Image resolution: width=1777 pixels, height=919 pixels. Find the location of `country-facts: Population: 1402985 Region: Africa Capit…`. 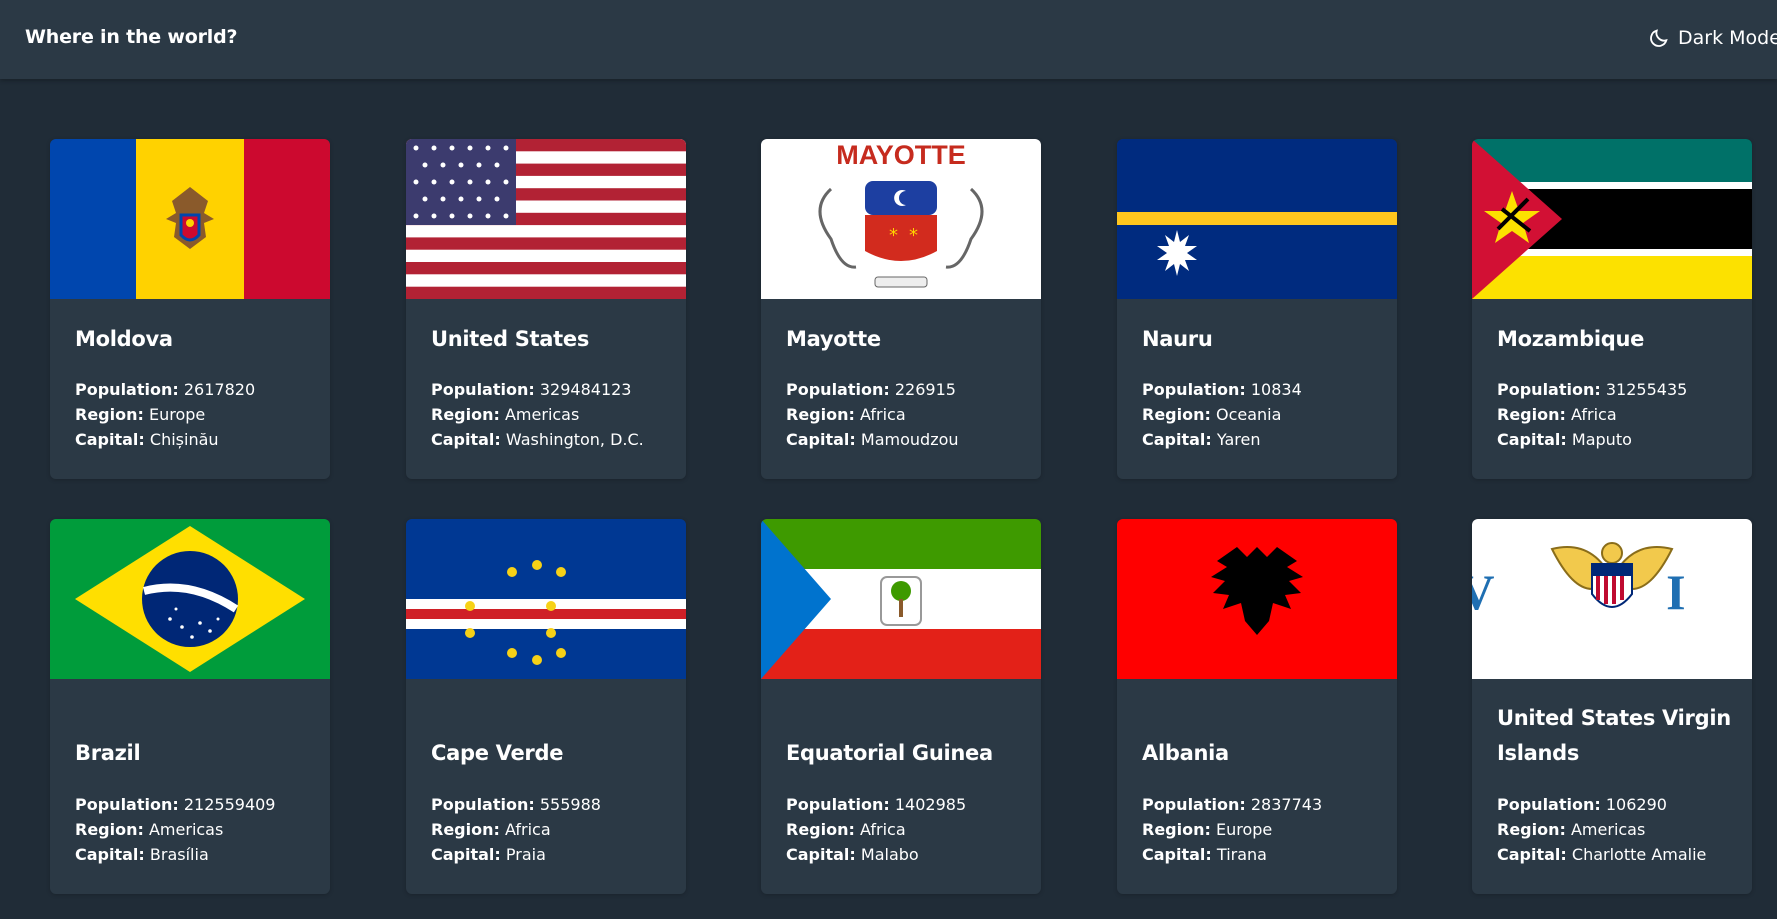

country-facts: Population: 1402985 Region: Africa Capit… is located at coordinates (909, 829).